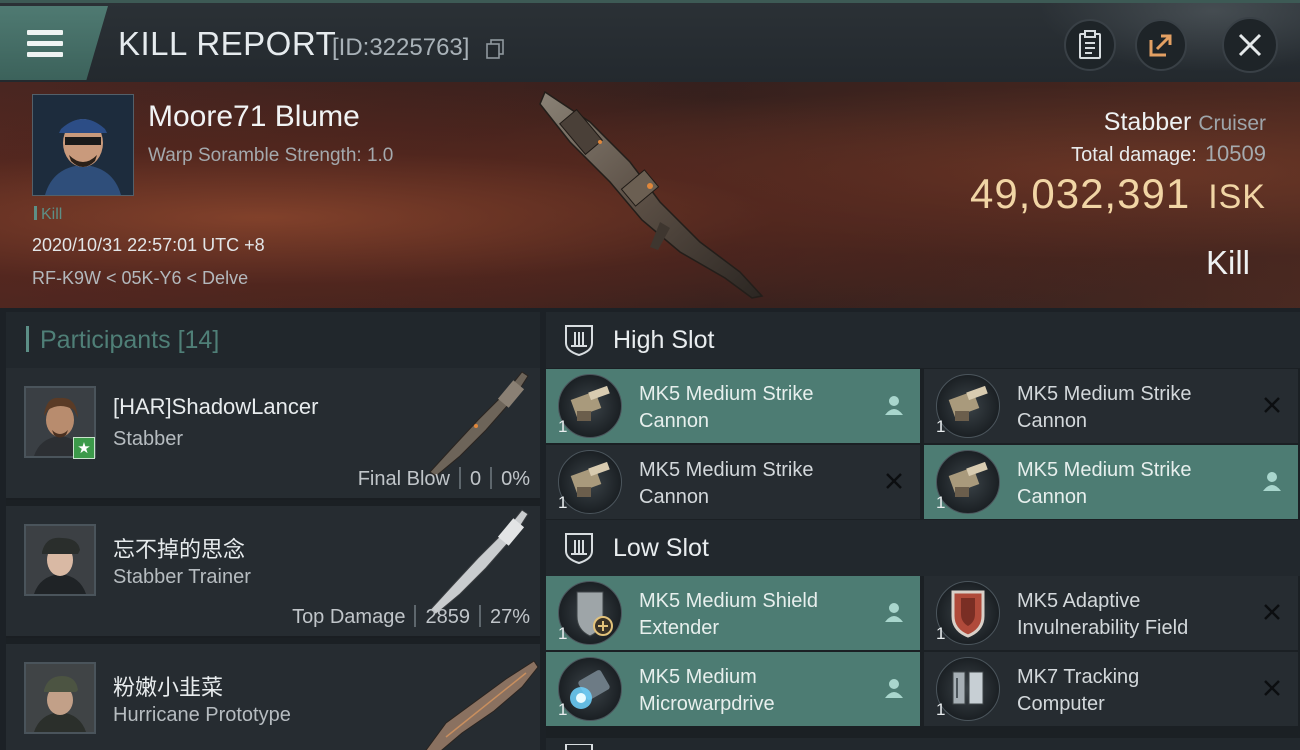  I want to click on total-damage-value: 10509, so click(1235, 153).